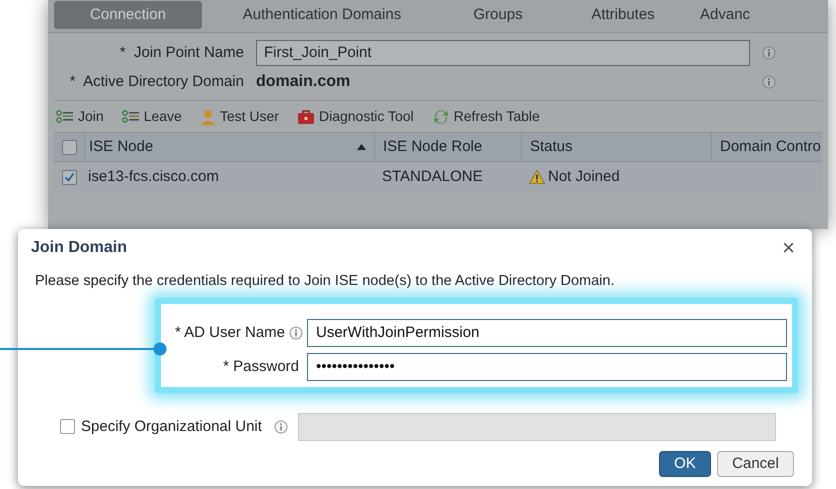 The image size is (836, 489). I want to click on close-button: ×, so click(788, 248).